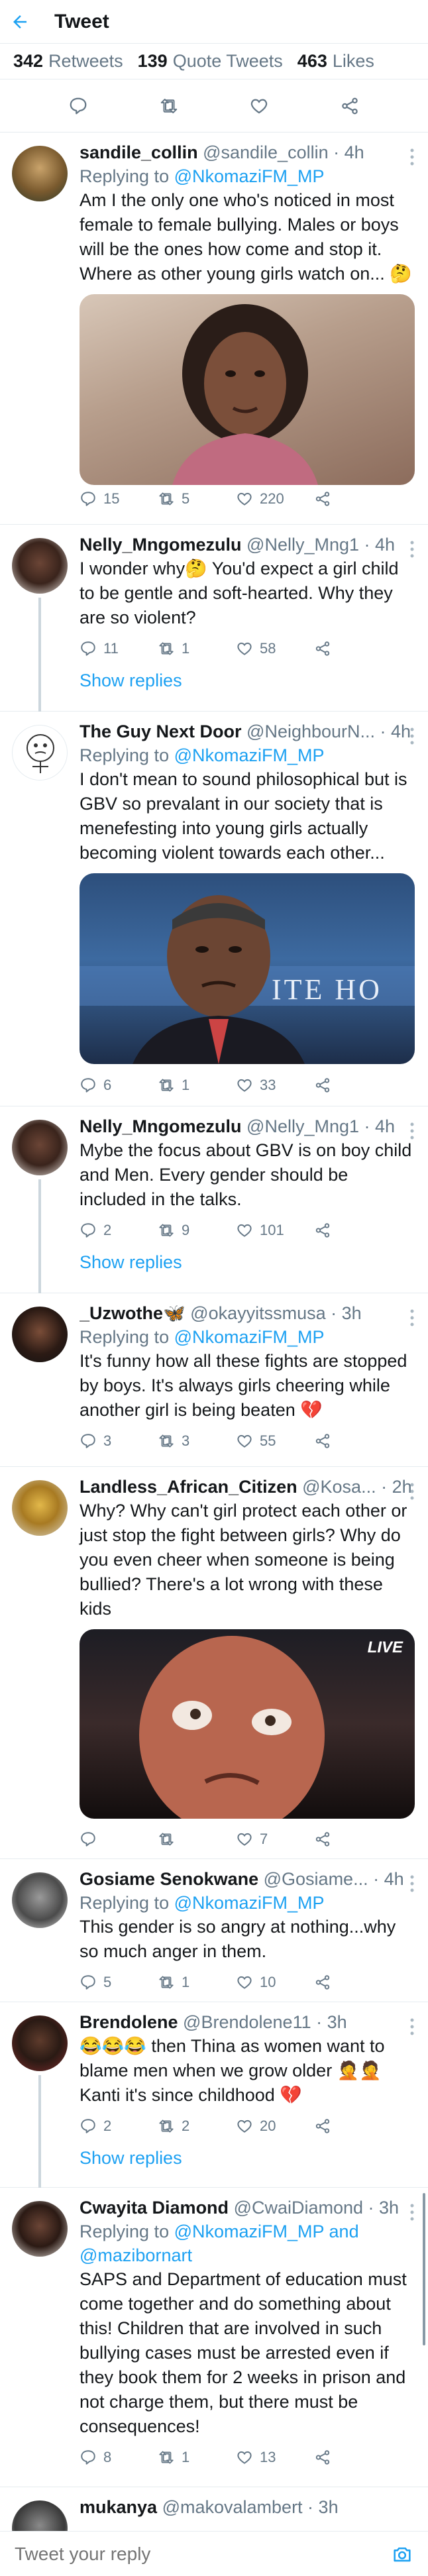  What do you see at coordinates (197, 499) in the screenshot?
I see `retweet-button: 5` at bounding box center [197, 499].